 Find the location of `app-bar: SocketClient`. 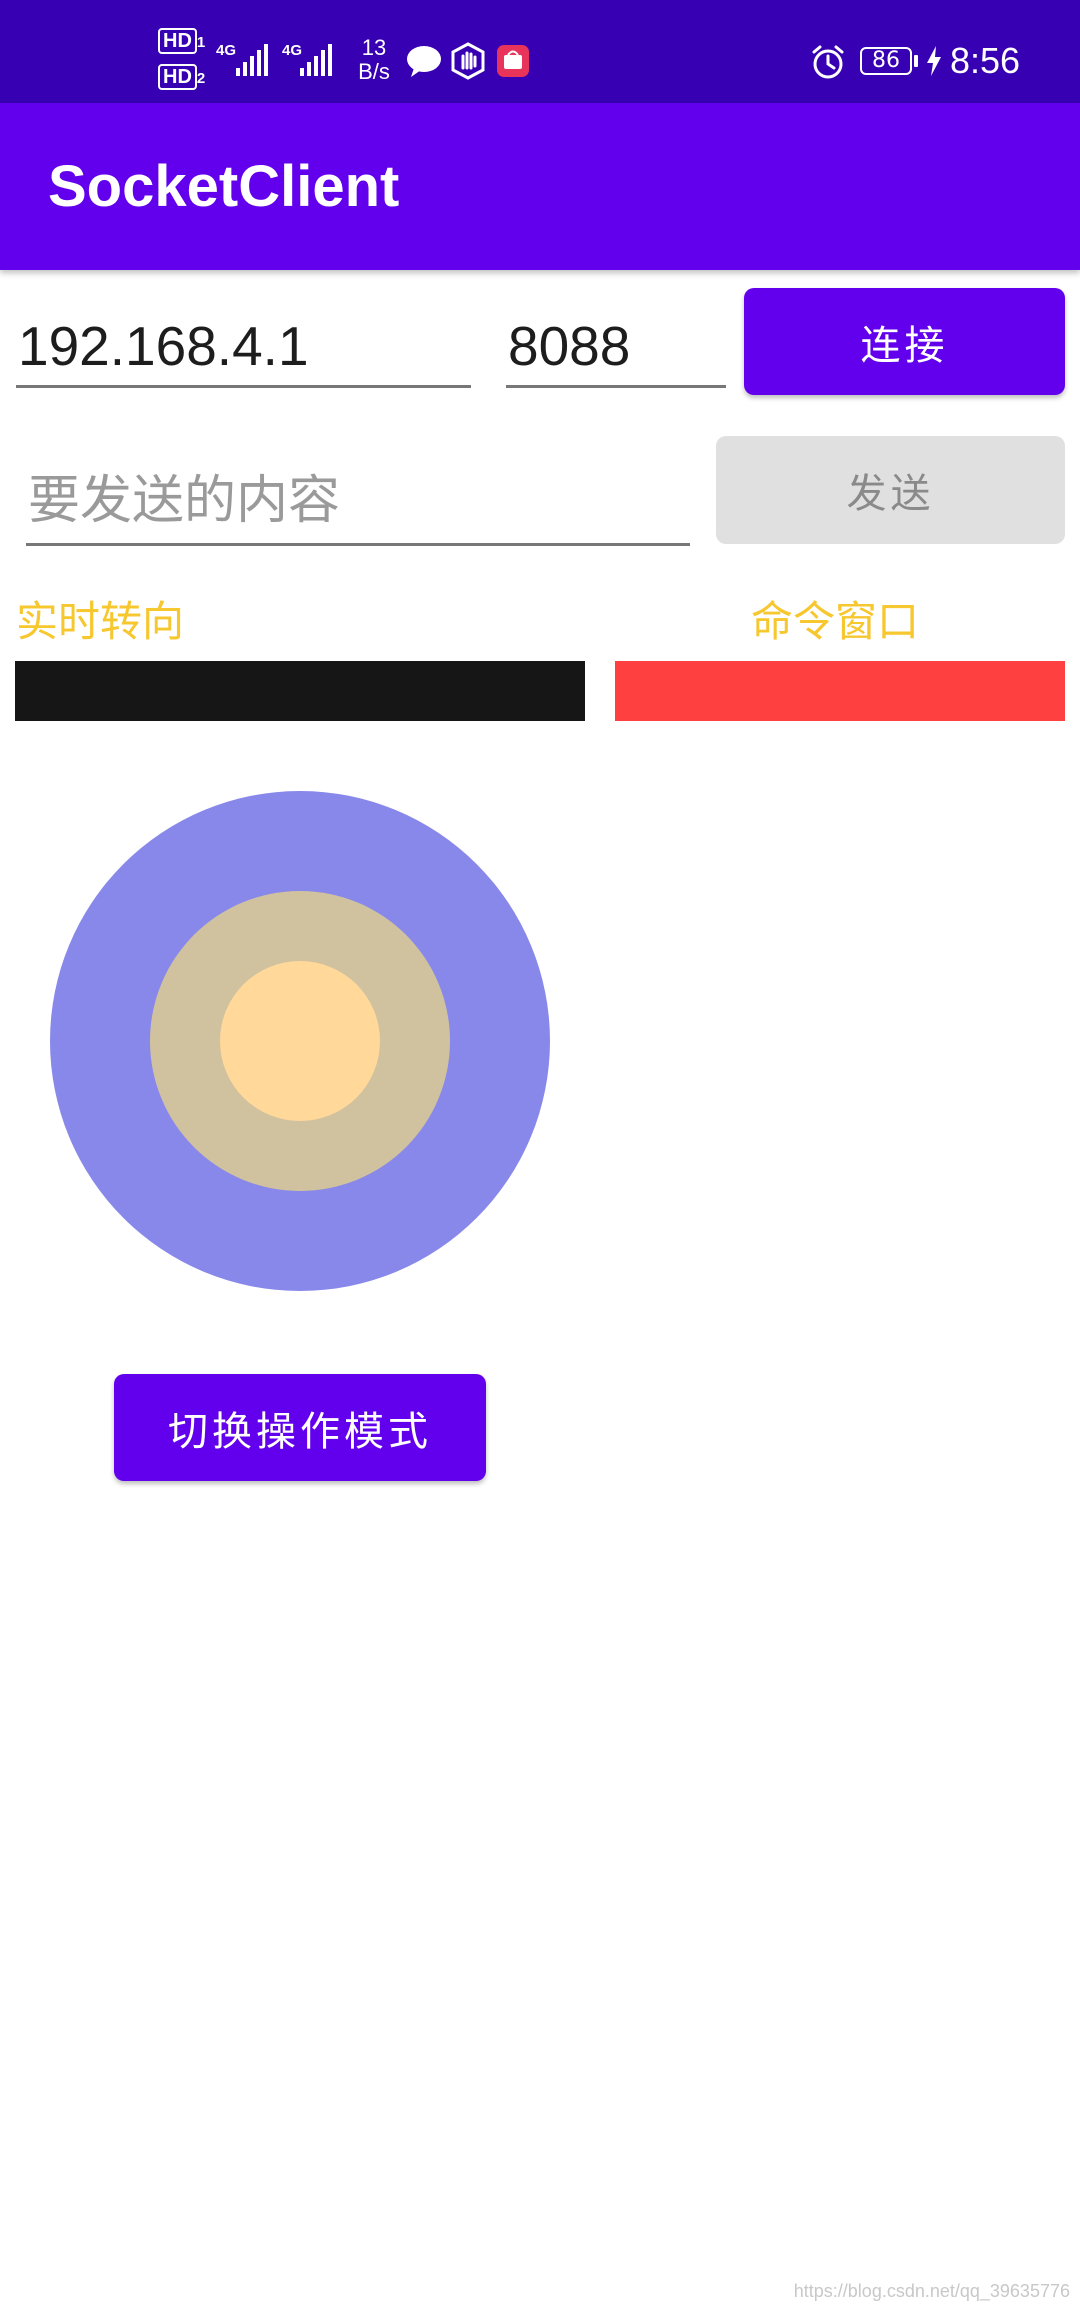

app-bar: SocketClient is located at coordinates (540, 186).